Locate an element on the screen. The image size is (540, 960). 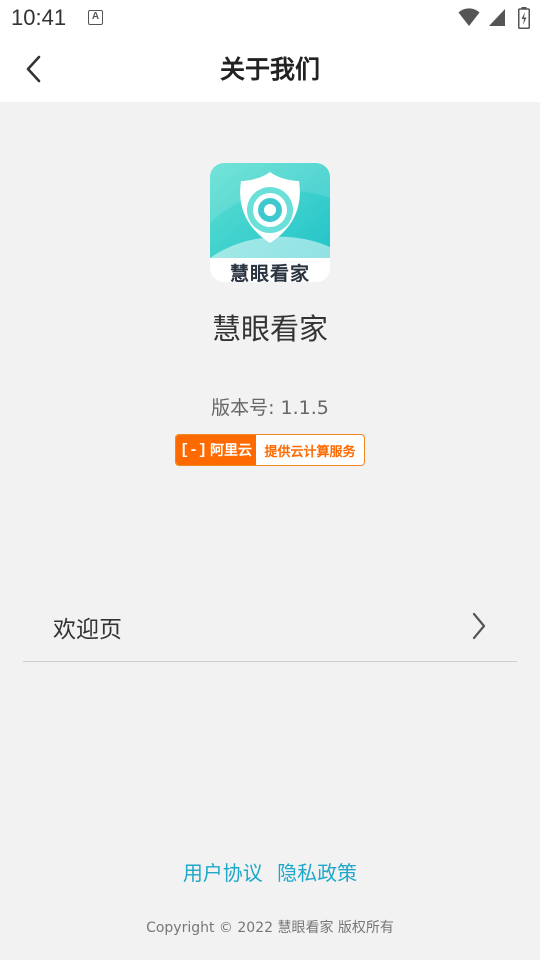
page-title: 关于我们 is located at coordinates (269, 69).